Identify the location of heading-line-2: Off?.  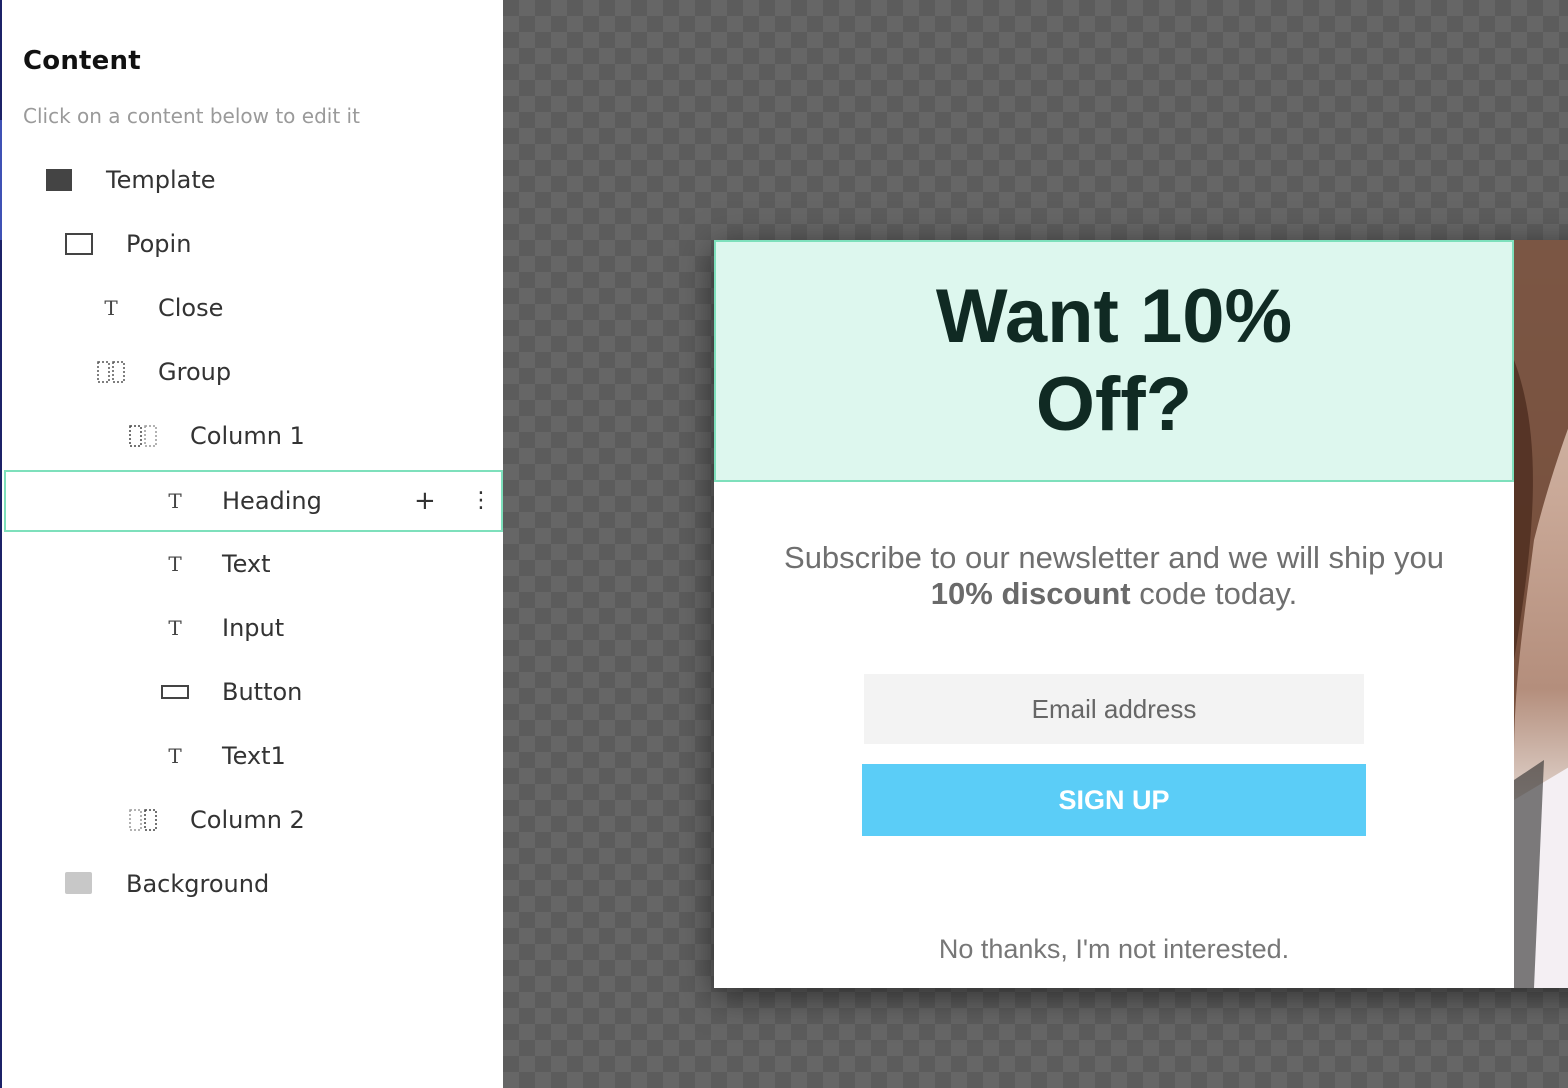
(1114, 404).